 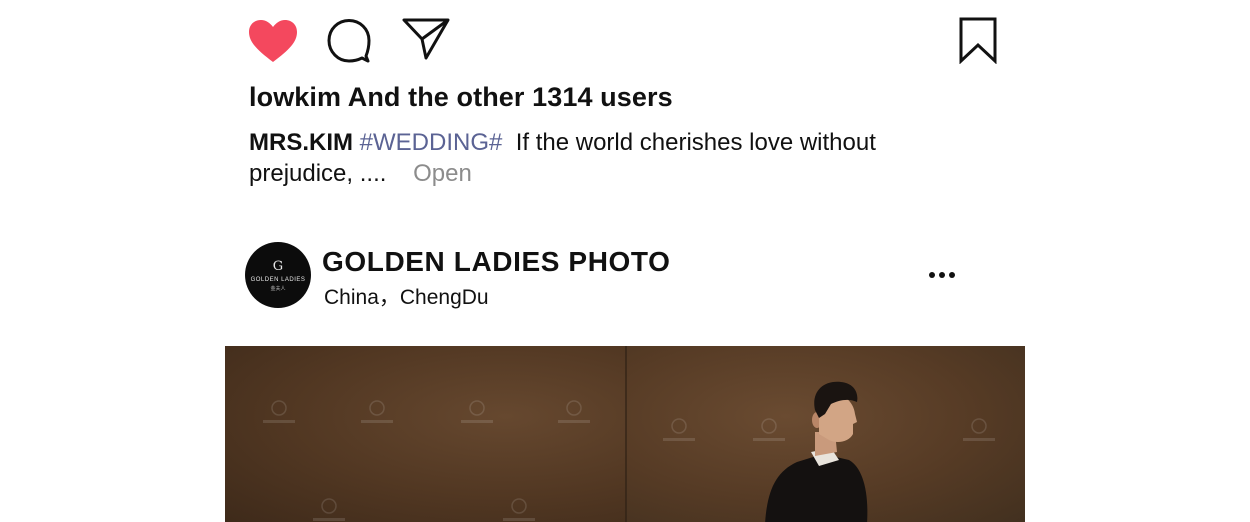 What do you see at coordinates (425, 434) in the screenshot?
I see `photo-left-panel` at bounding box center [425, 434].